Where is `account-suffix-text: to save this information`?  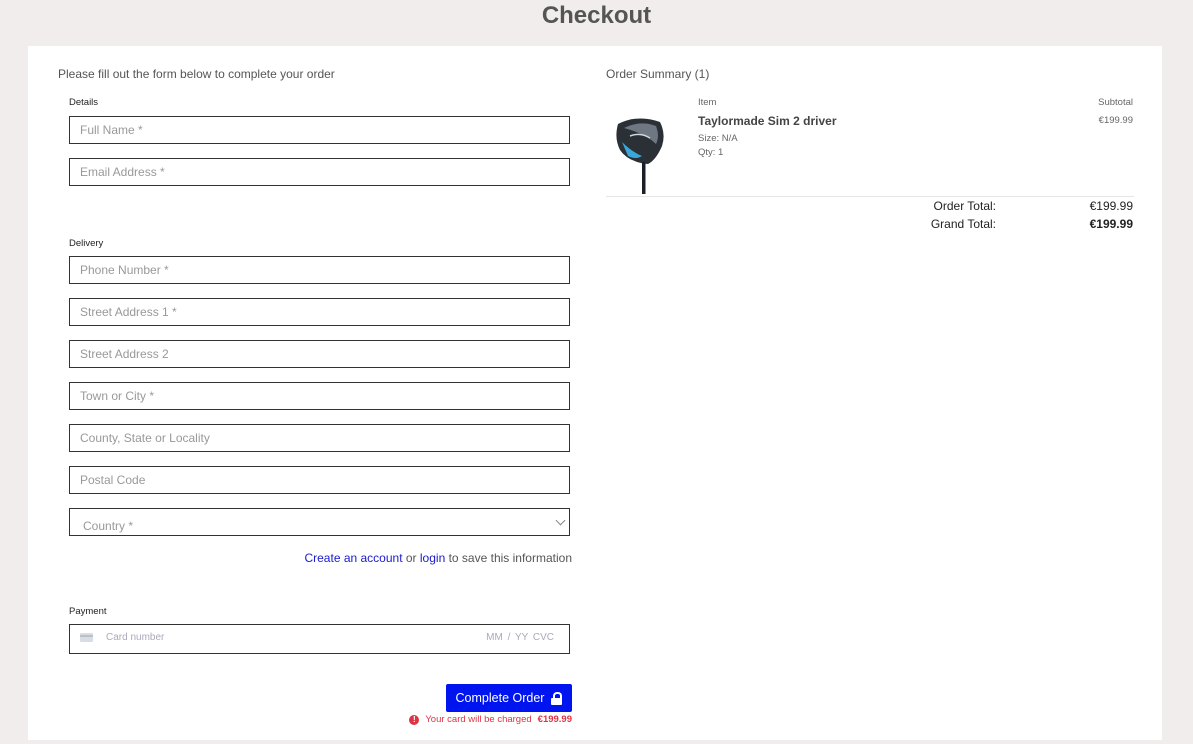
account-suffix-text: to save this information is located at coordinates (510, 558).